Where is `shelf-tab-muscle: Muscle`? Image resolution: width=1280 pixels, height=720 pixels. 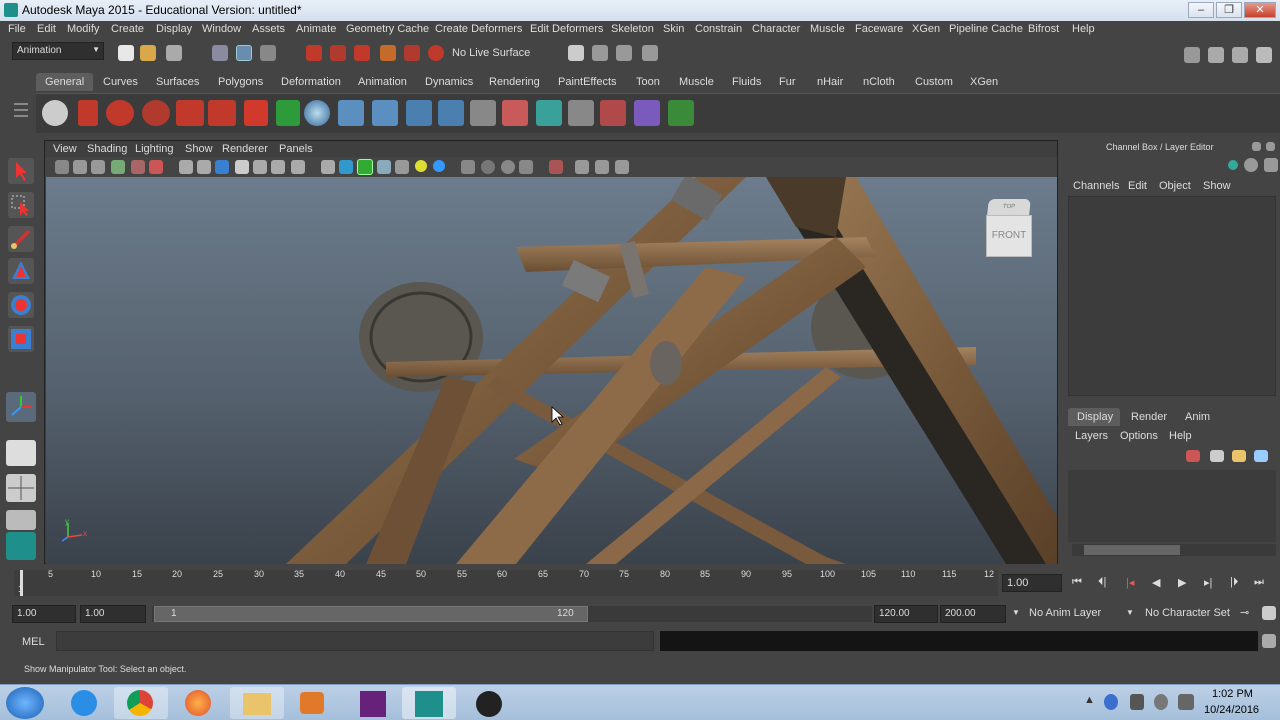 shelf-tab-muscle: Muscle is located at coordinates (696, 82).